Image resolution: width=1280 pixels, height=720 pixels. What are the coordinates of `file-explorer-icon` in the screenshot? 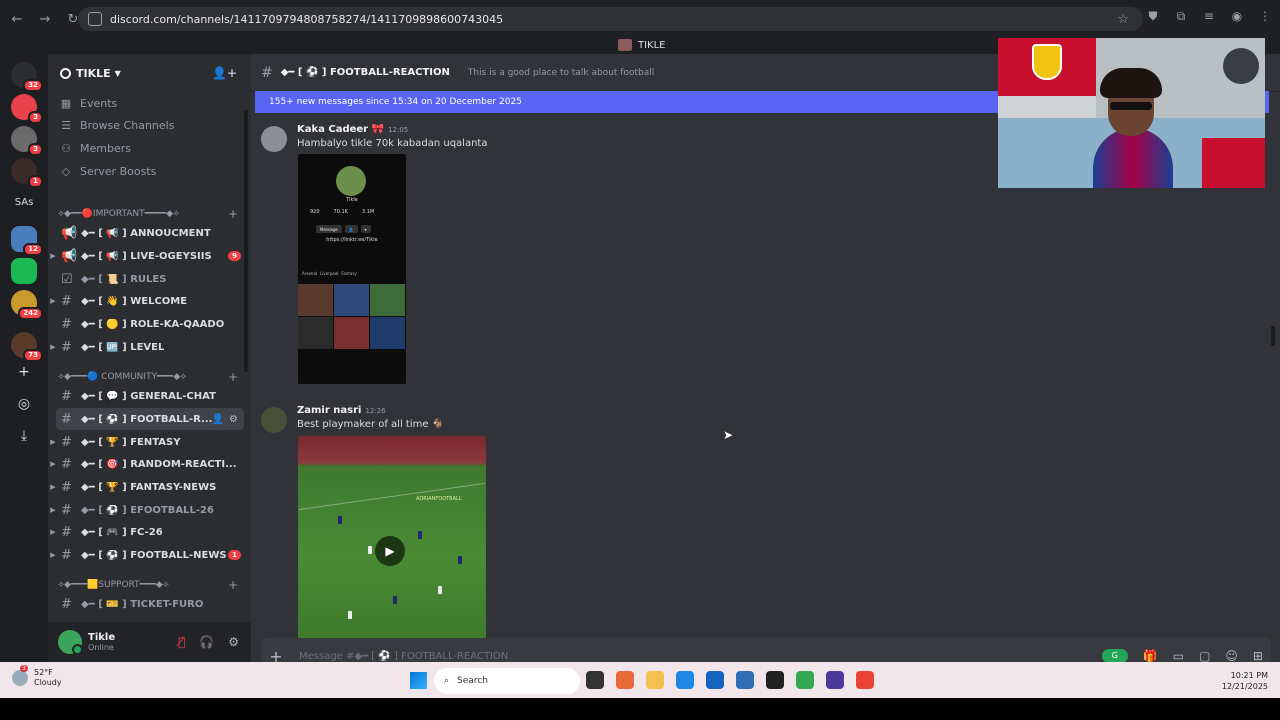 It's located at (655, 680).